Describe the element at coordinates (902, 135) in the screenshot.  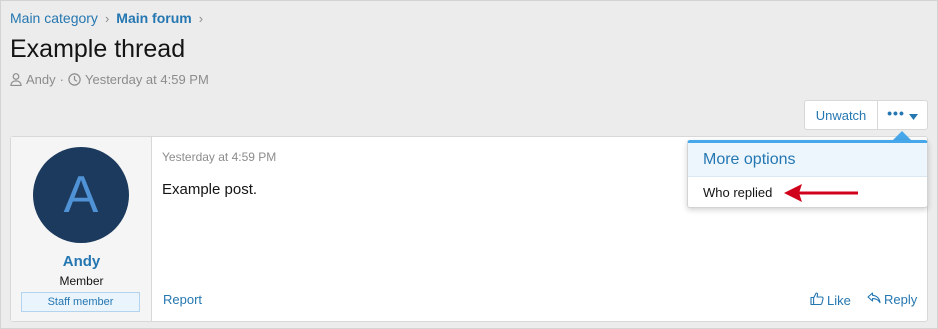
I see `menu-caret` at that location.